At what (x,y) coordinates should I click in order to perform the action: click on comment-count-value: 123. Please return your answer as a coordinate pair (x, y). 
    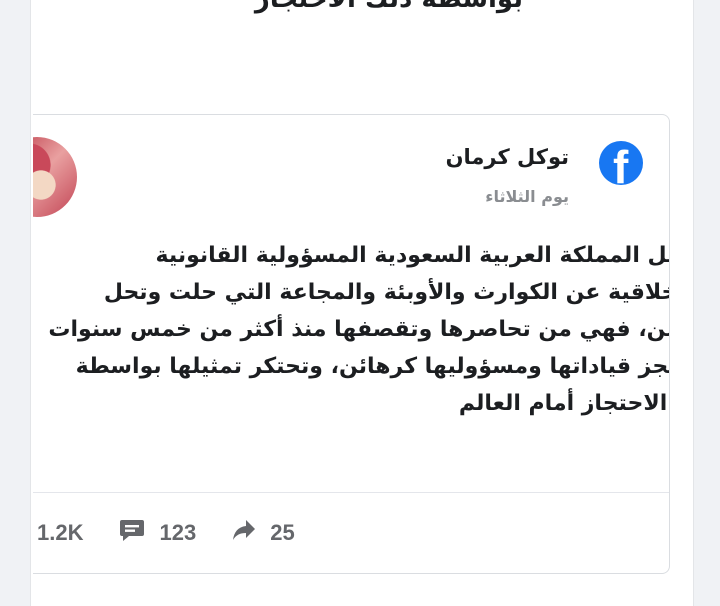
    Looking at the image, I should click on (178, 532).